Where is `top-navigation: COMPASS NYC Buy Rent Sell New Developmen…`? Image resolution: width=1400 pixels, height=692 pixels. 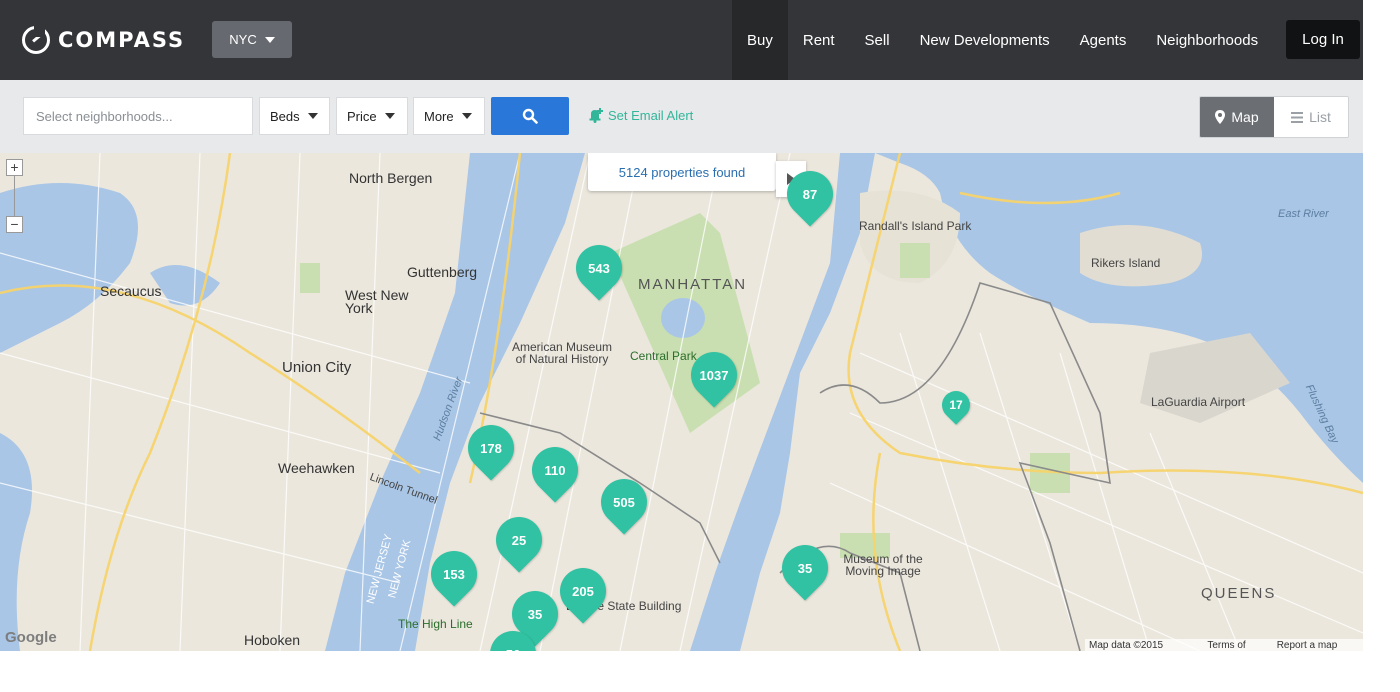 top-navigation: COMPASS NYC Buy Rent Sell New Developmen… is located at coordinates (681, 40).